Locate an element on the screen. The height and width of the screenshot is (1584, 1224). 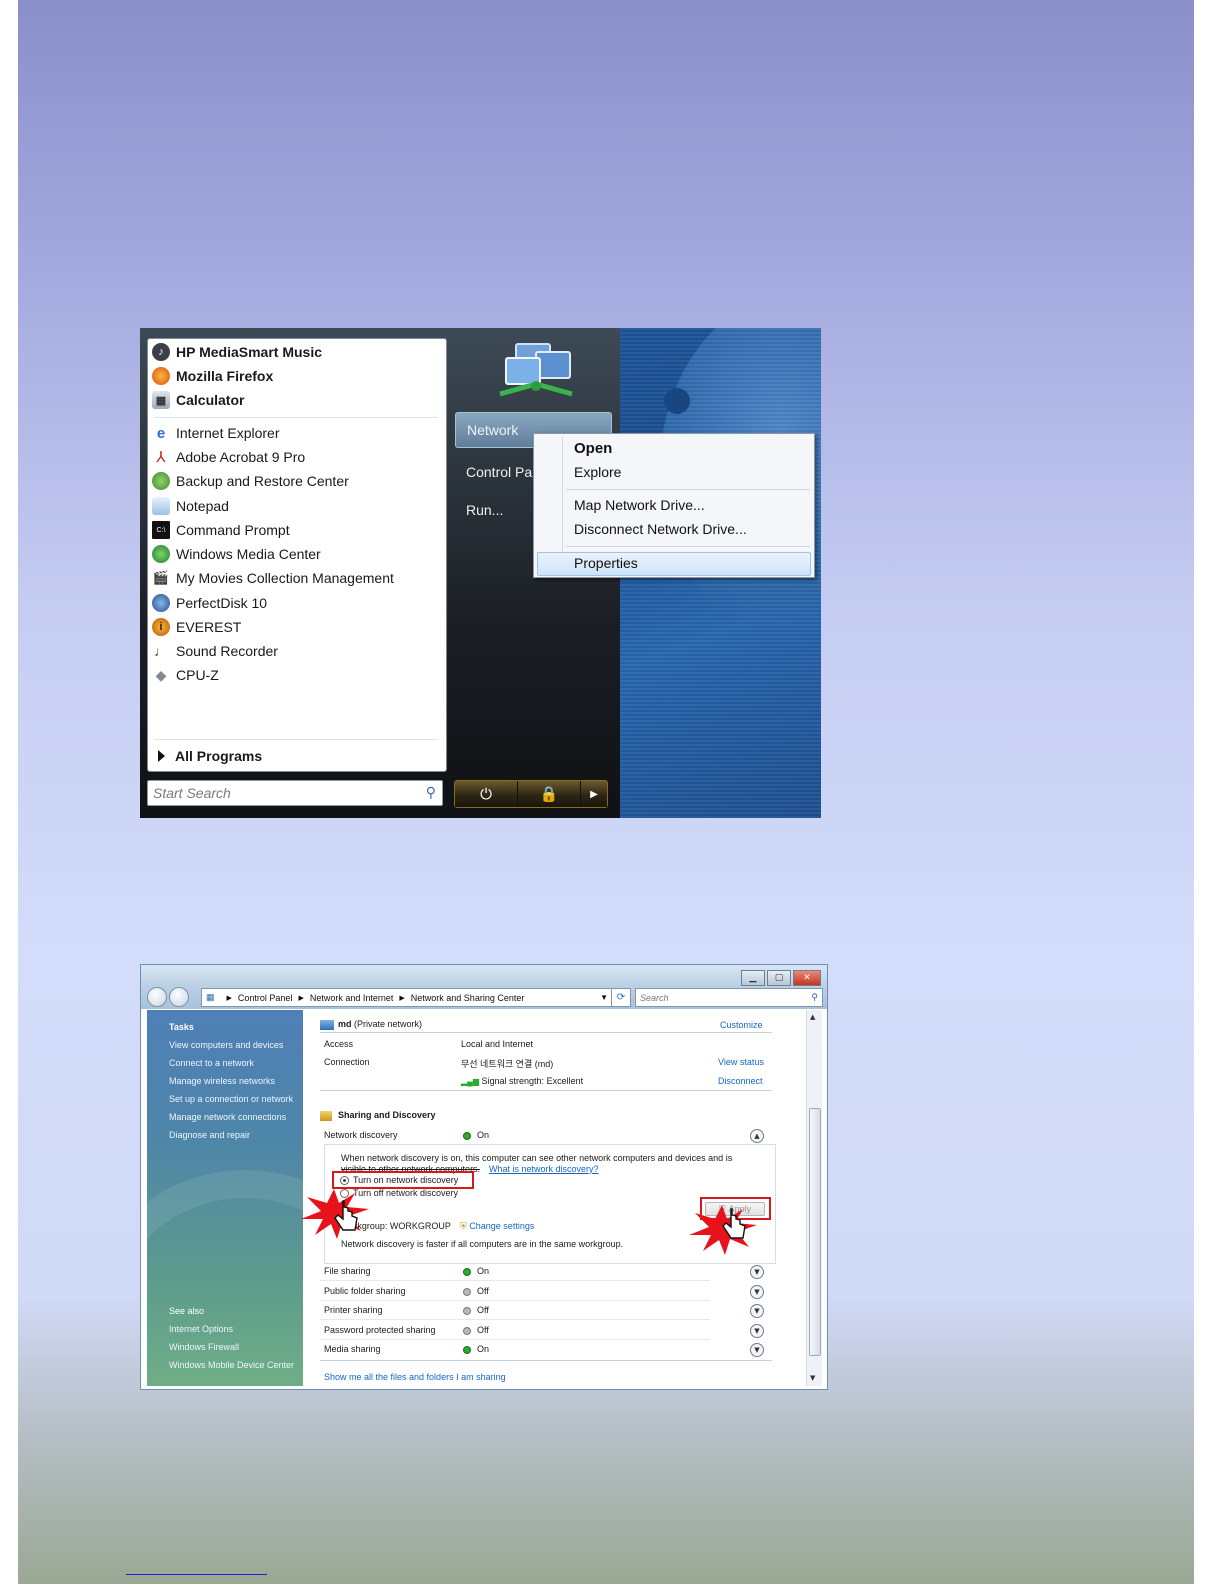
printer-sharing-label: Printer sharing is located at coordinates (353, 1310).